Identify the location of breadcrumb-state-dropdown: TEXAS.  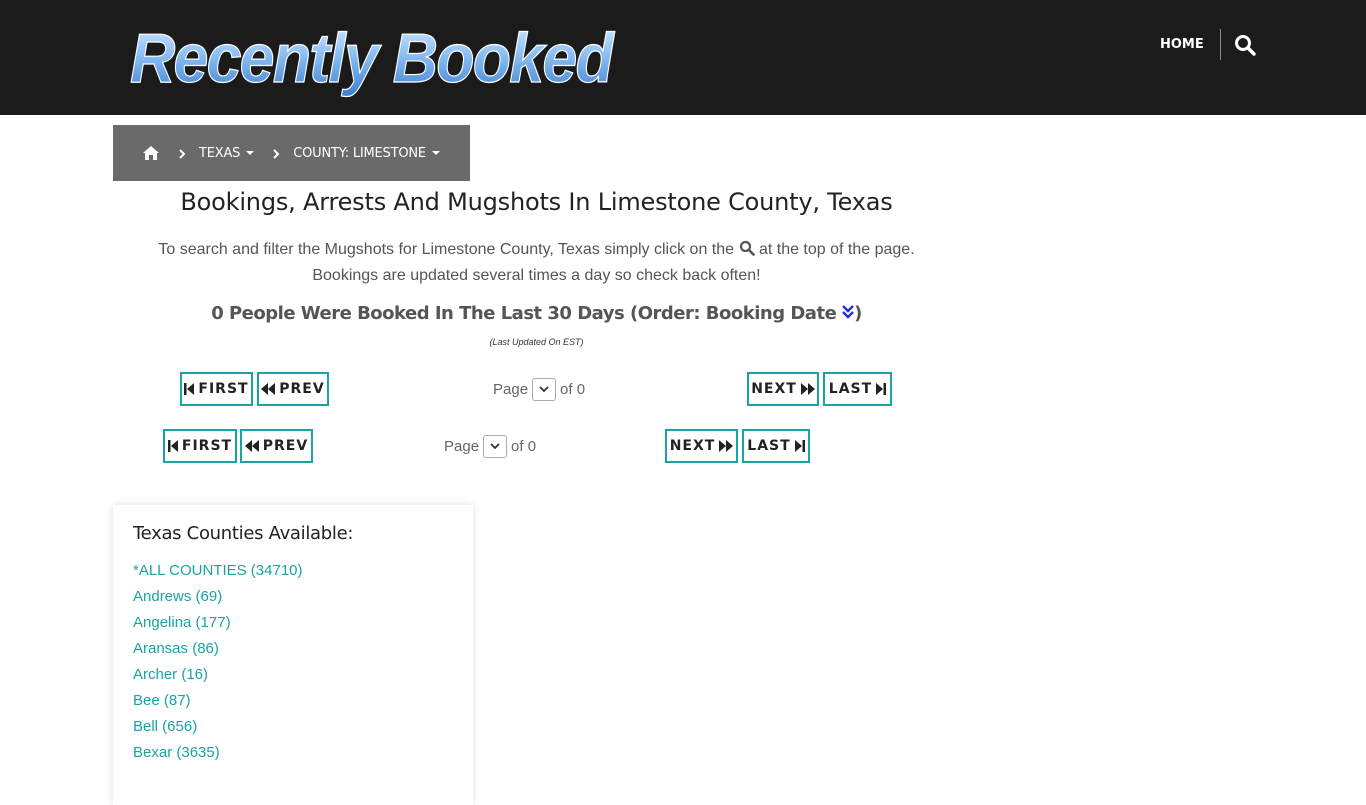
(227, 153).